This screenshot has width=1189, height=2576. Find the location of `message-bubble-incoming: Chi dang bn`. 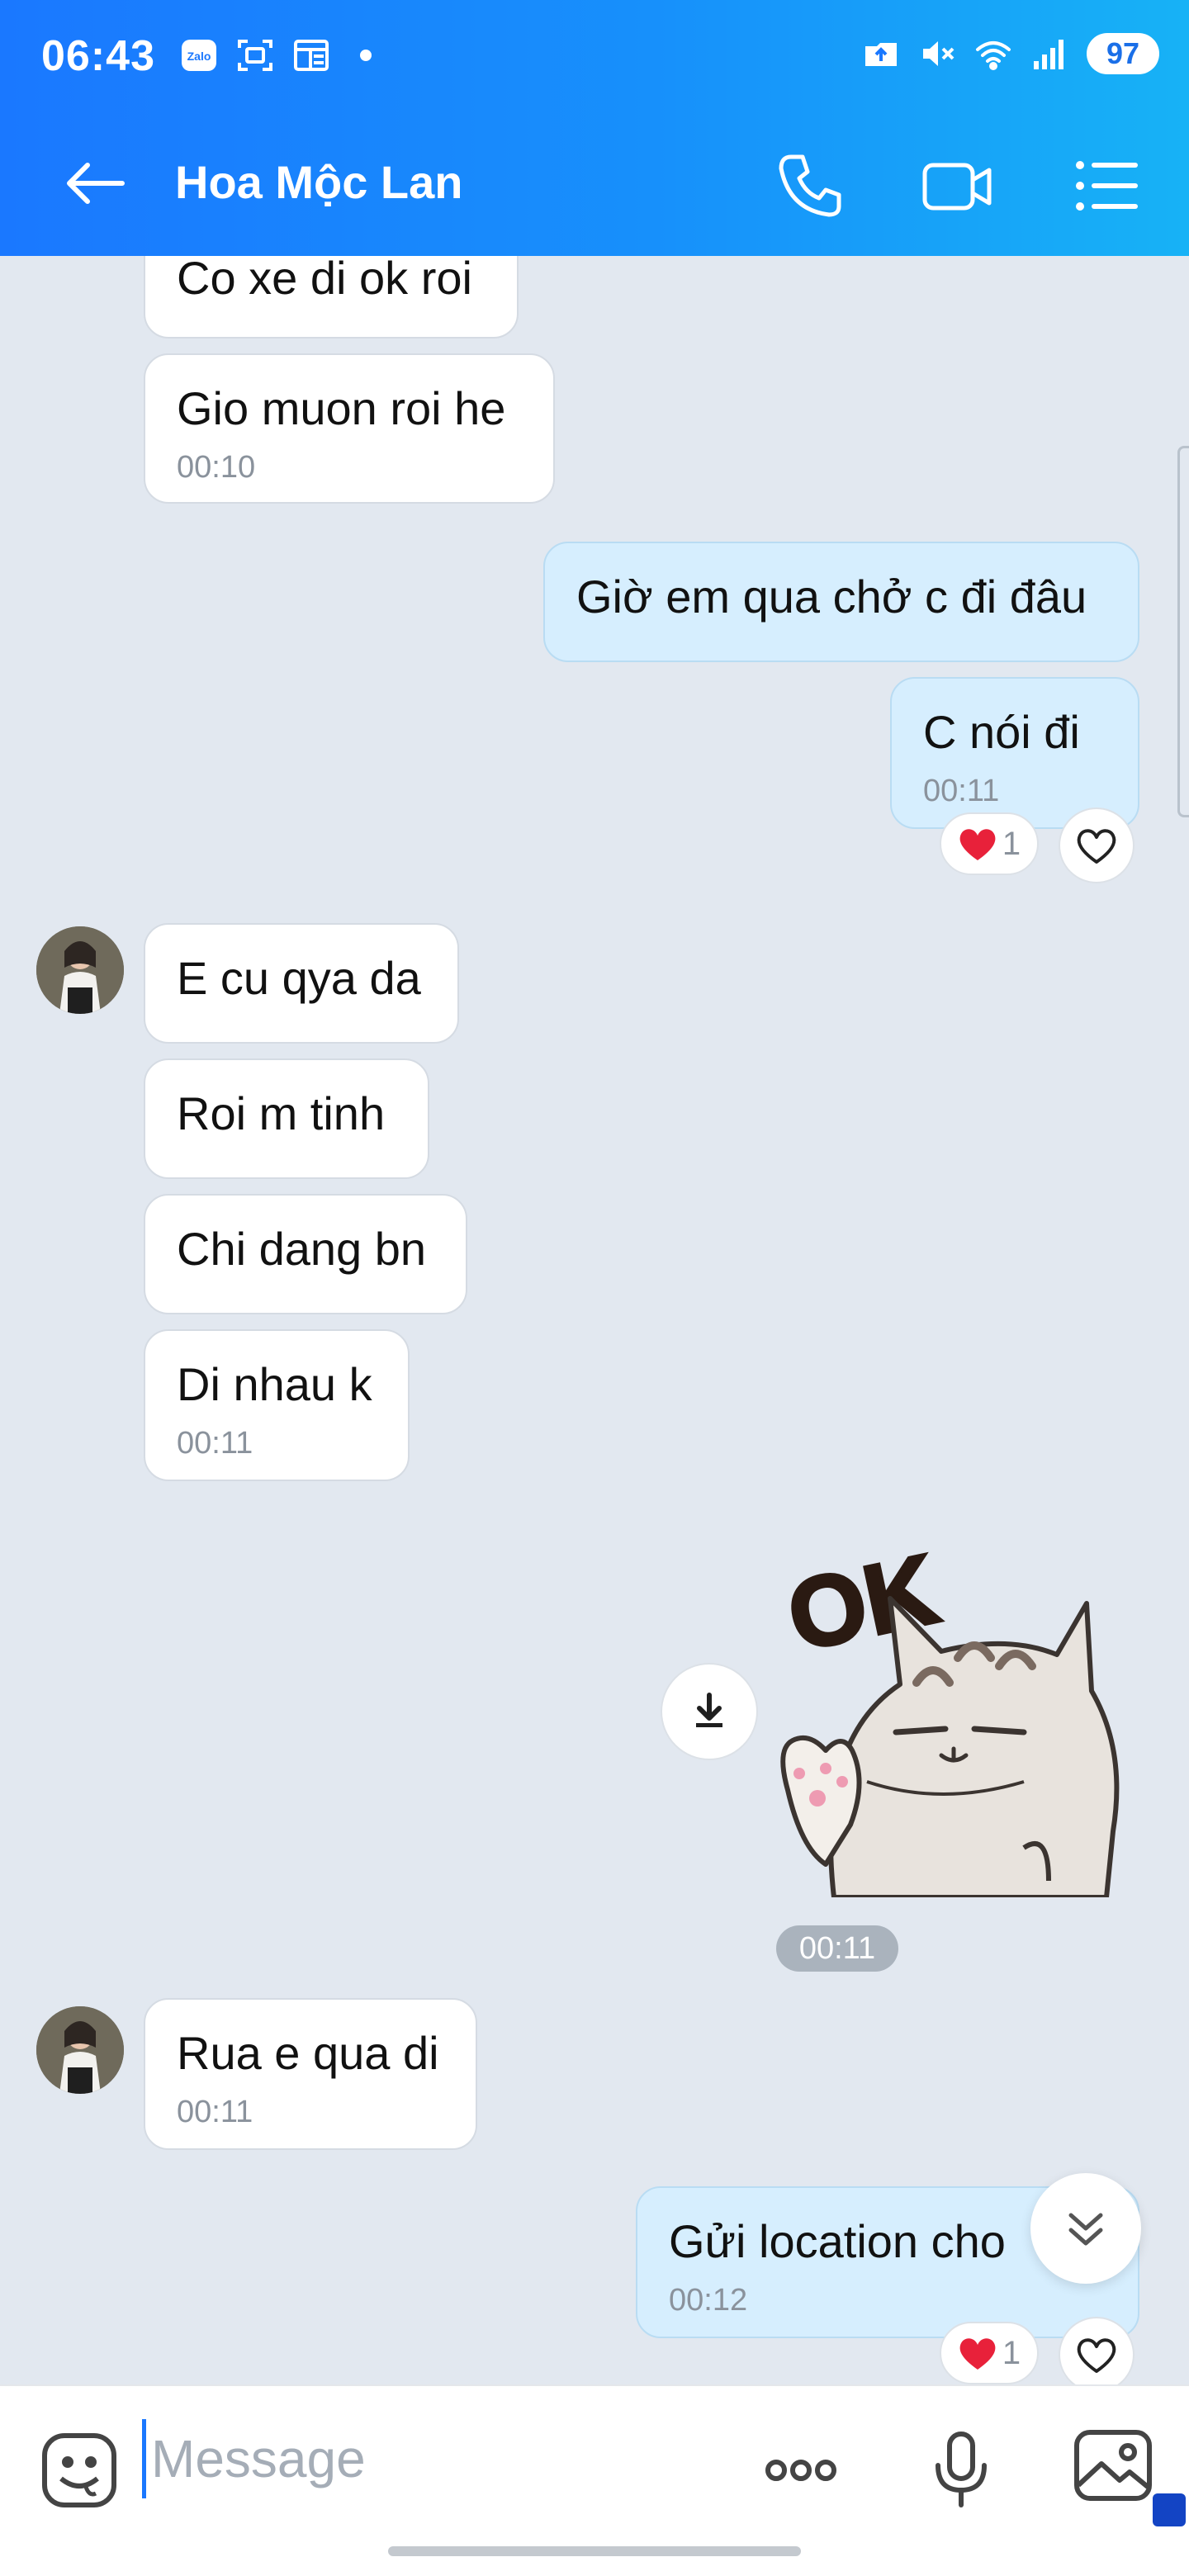

message-bubble-incoming: Chi dang bn is located at coordinates (305, 1254).